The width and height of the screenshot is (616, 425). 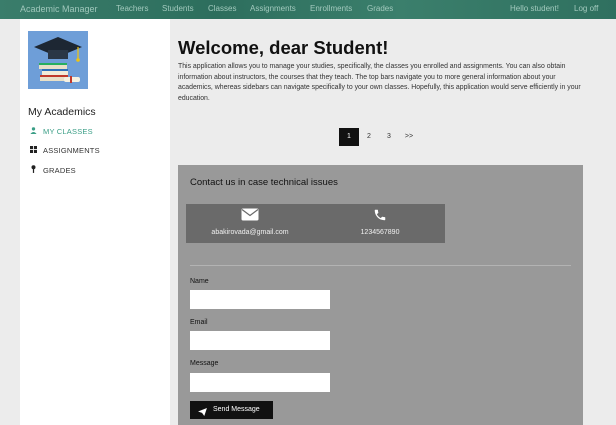 What do you see at coordinates (132, 8) in the screenshot?
I see `nav-link-teachers: Teachers` at bounding box center [132, 8].